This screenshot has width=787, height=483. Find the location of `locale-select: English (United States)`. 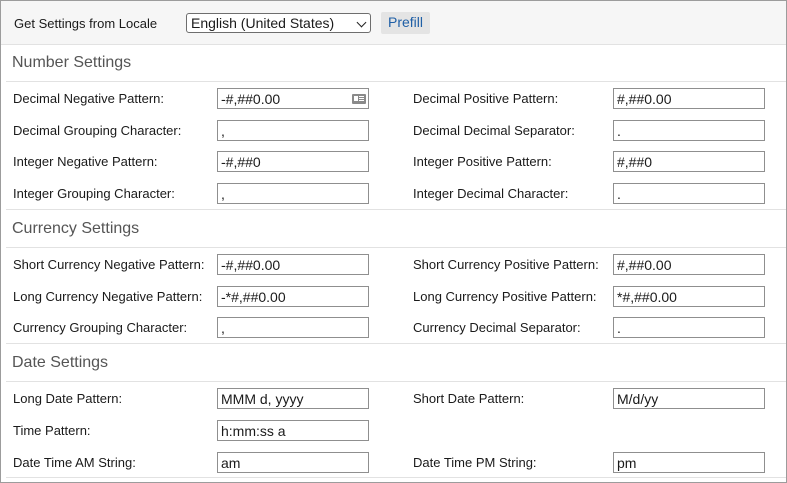

locale-select: English (United States) is located at coordinates (278, 23).